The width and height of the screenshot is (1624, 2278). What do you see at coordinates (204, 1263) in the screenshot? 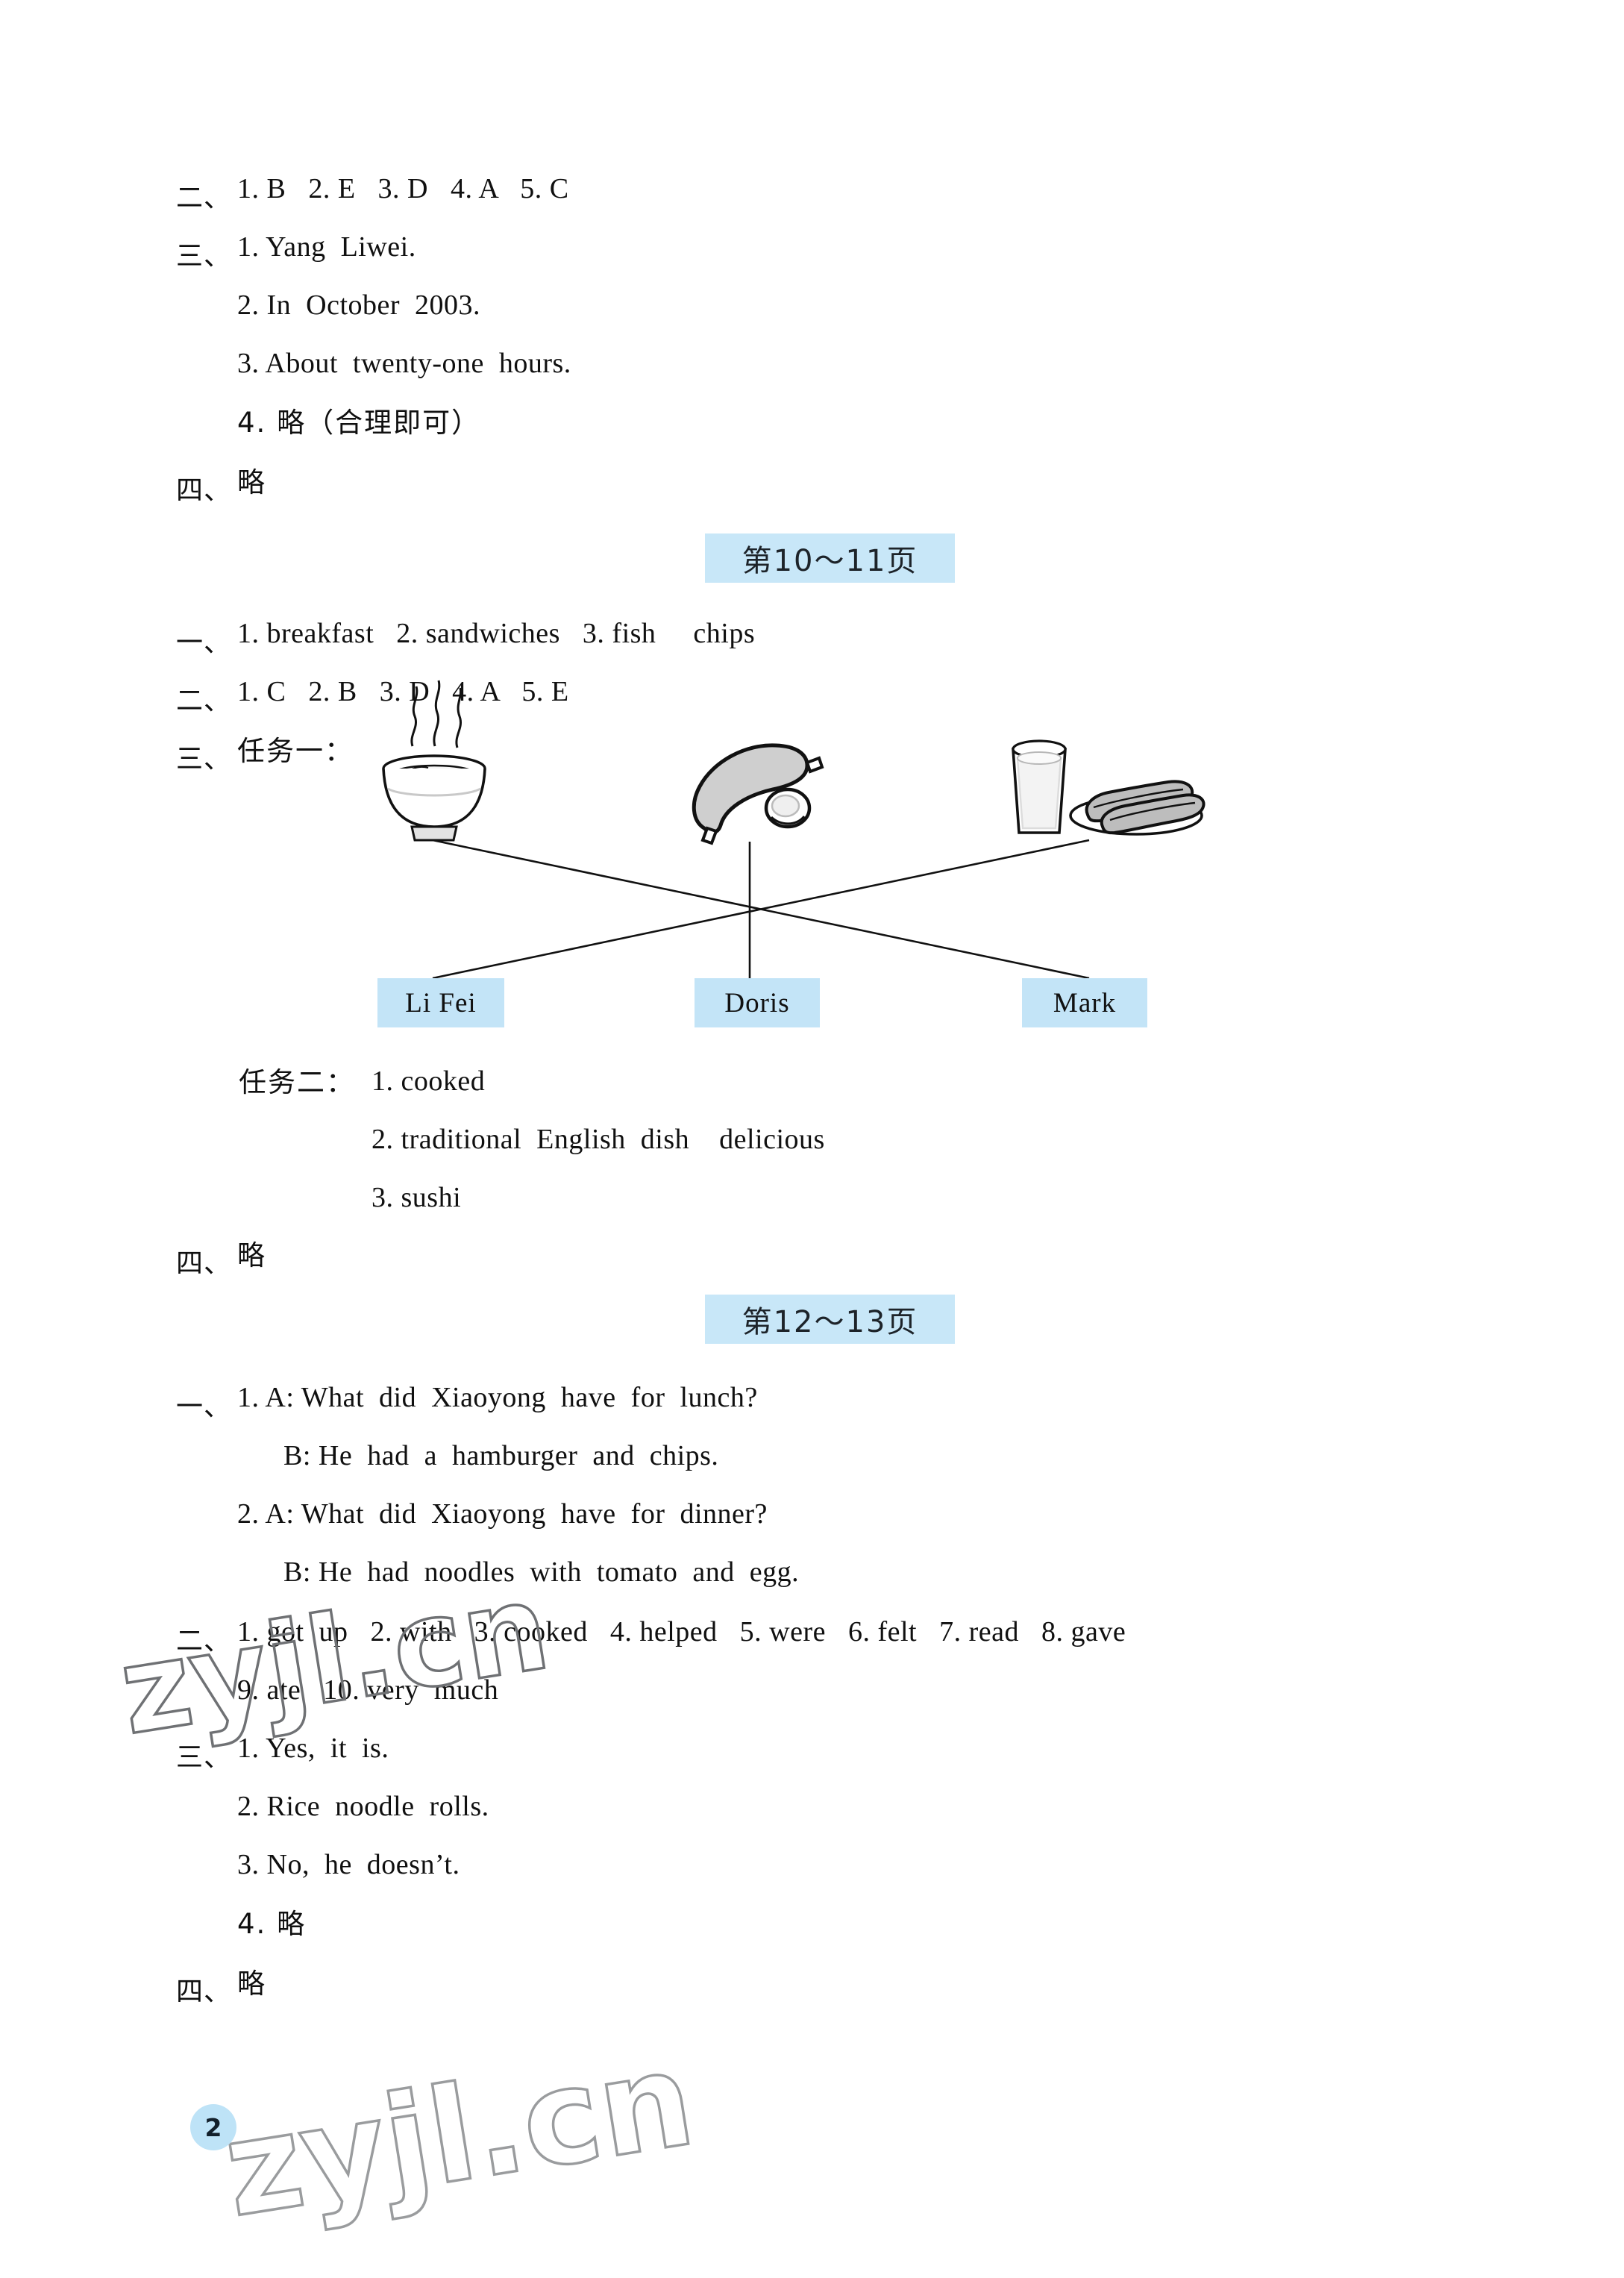
I see `section-marker-10-11-4: 四、` at bounding box center [204, 1263].